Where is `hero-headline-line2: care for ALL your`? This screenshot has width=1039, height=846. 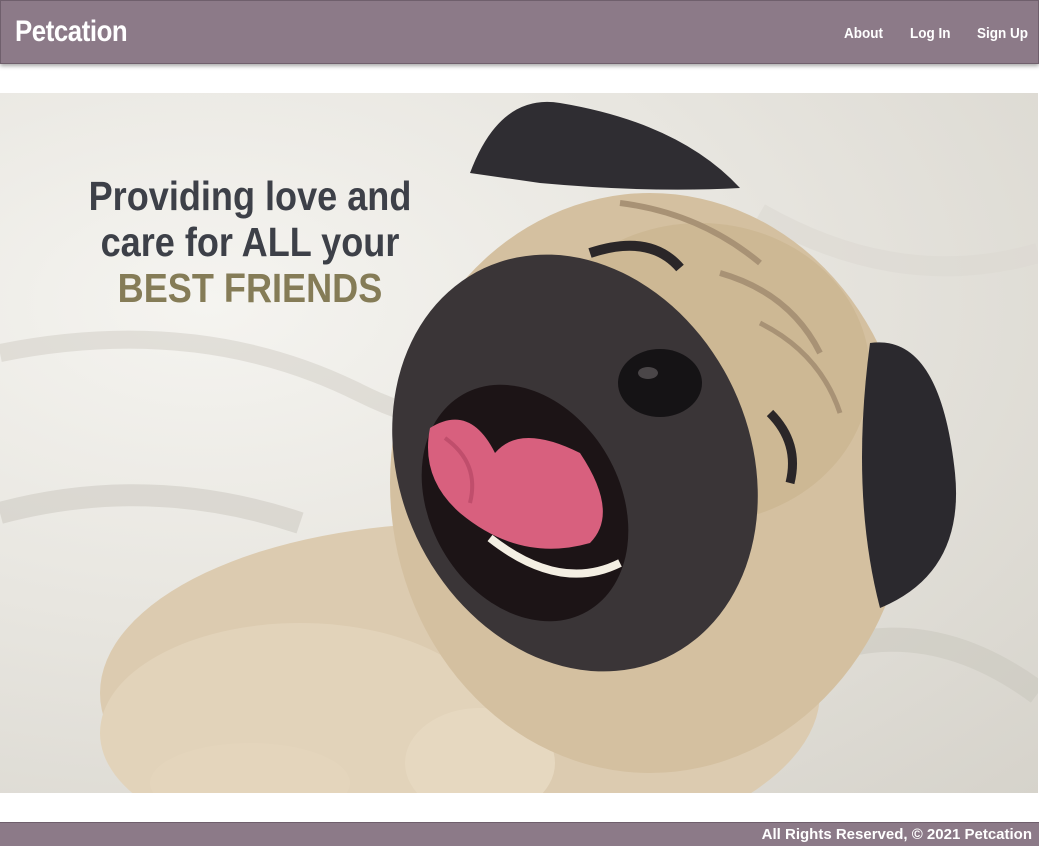 hero-headline-line2: care for ALL your is located at coordinates (250, 242).